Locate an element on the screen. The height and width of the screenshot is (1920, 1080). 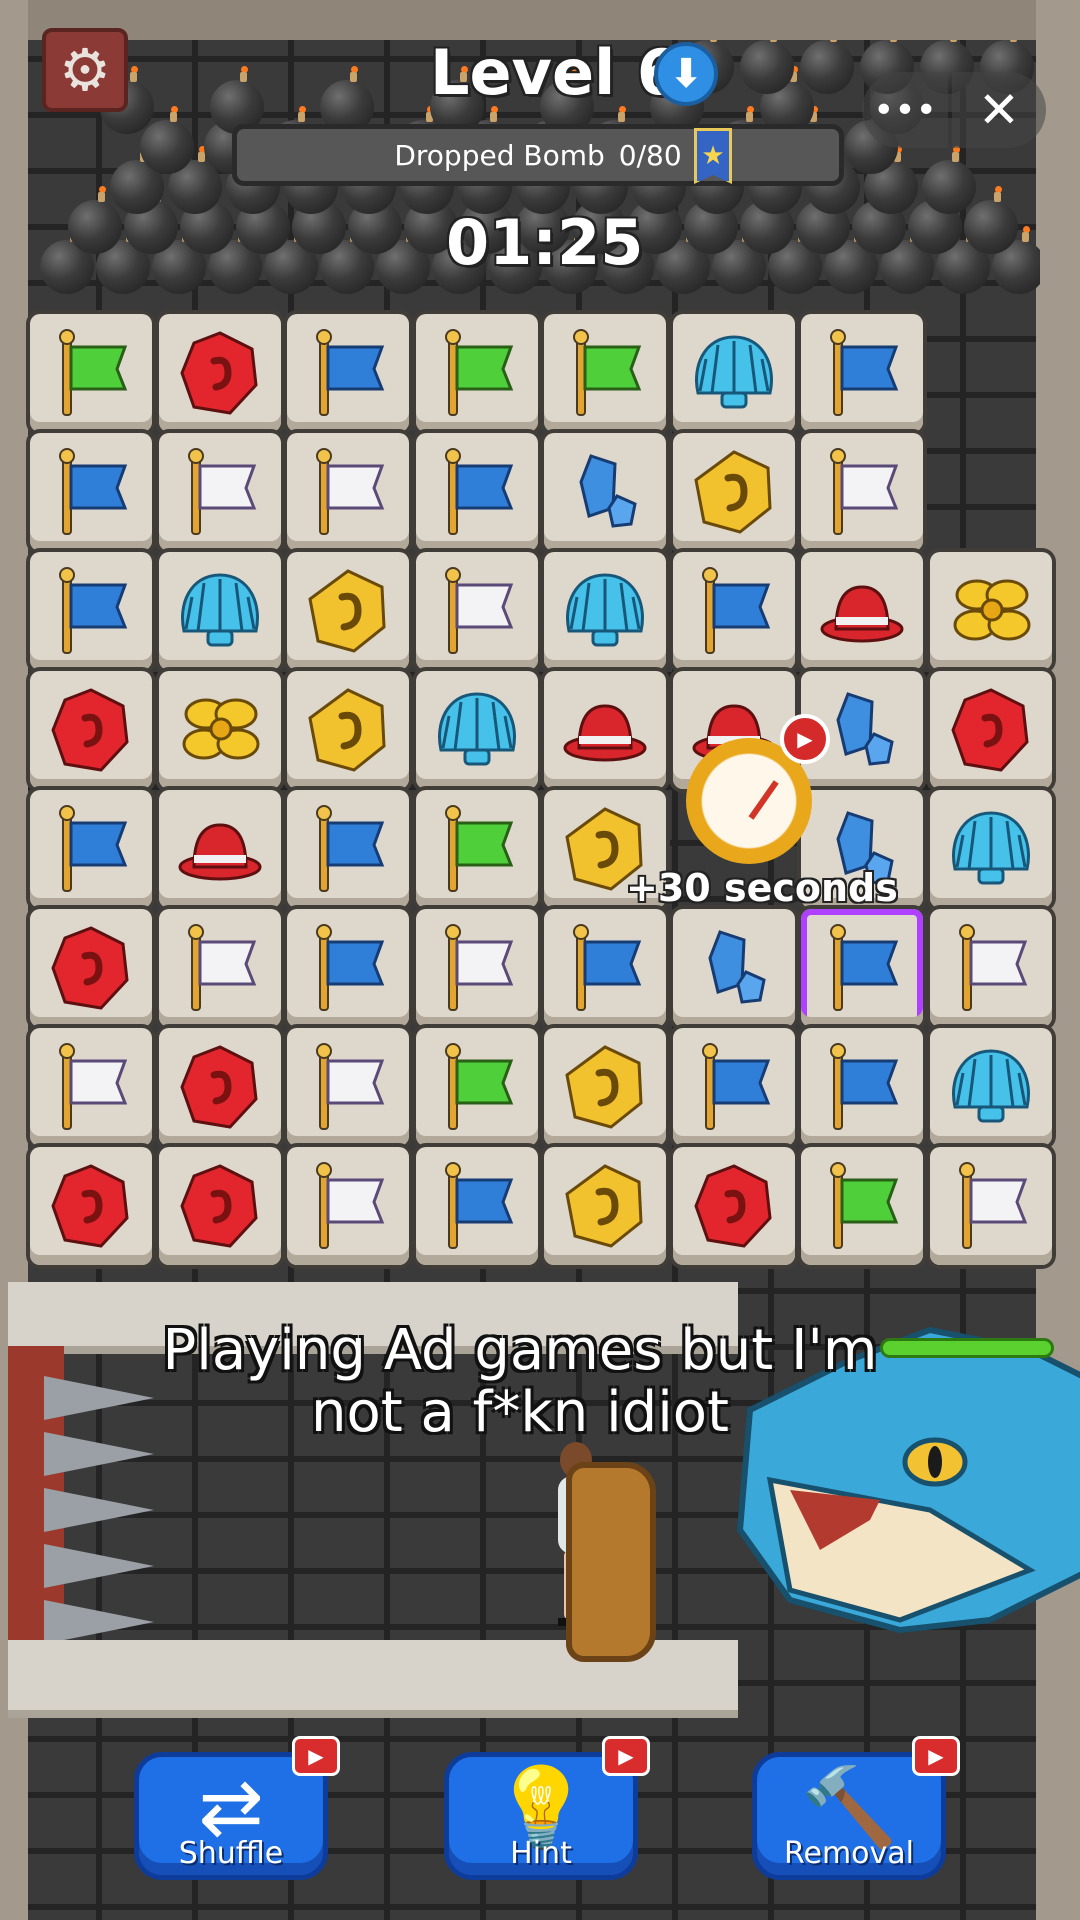
settings-button: ⚙ is located at coordinates (85, 70).